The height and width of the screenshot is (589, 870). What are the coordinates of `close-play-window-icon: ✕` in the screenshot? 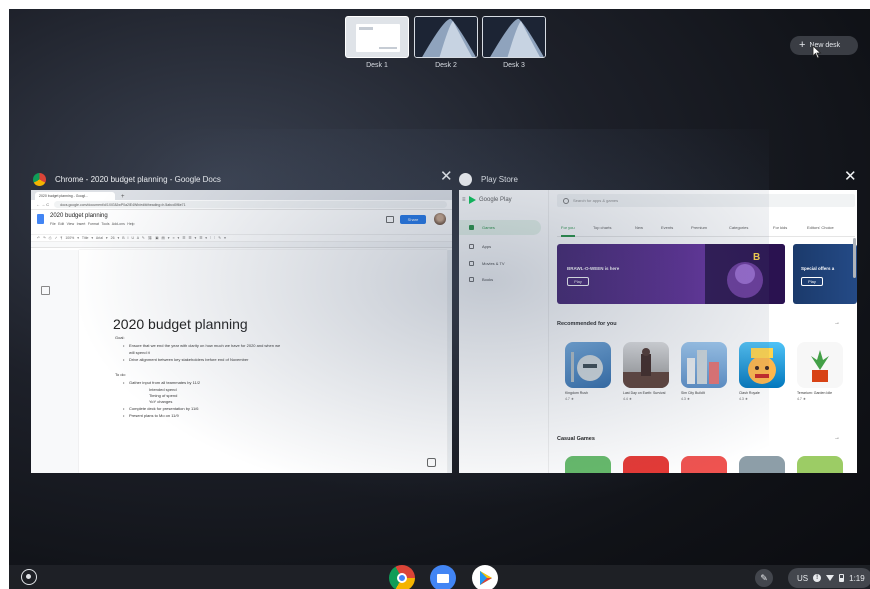 It's located at (850, 176).